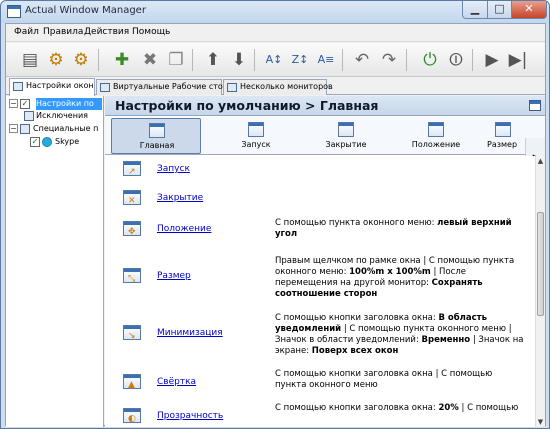 Image resolution: width=550 pixels, height=429 pixels. Describe the element at coordinates (430, 60) in the screenshot. I see `power-icon: ⏻` at that location.